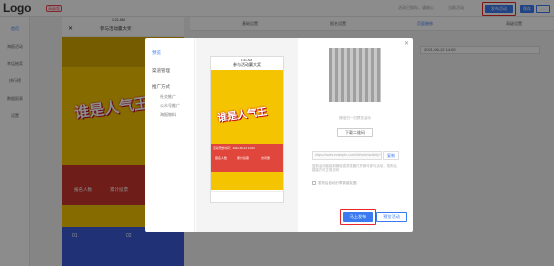  Describe the element at coordinates (391, 155) in the screenshot. I see `copy-link-button: 复制` at that location.